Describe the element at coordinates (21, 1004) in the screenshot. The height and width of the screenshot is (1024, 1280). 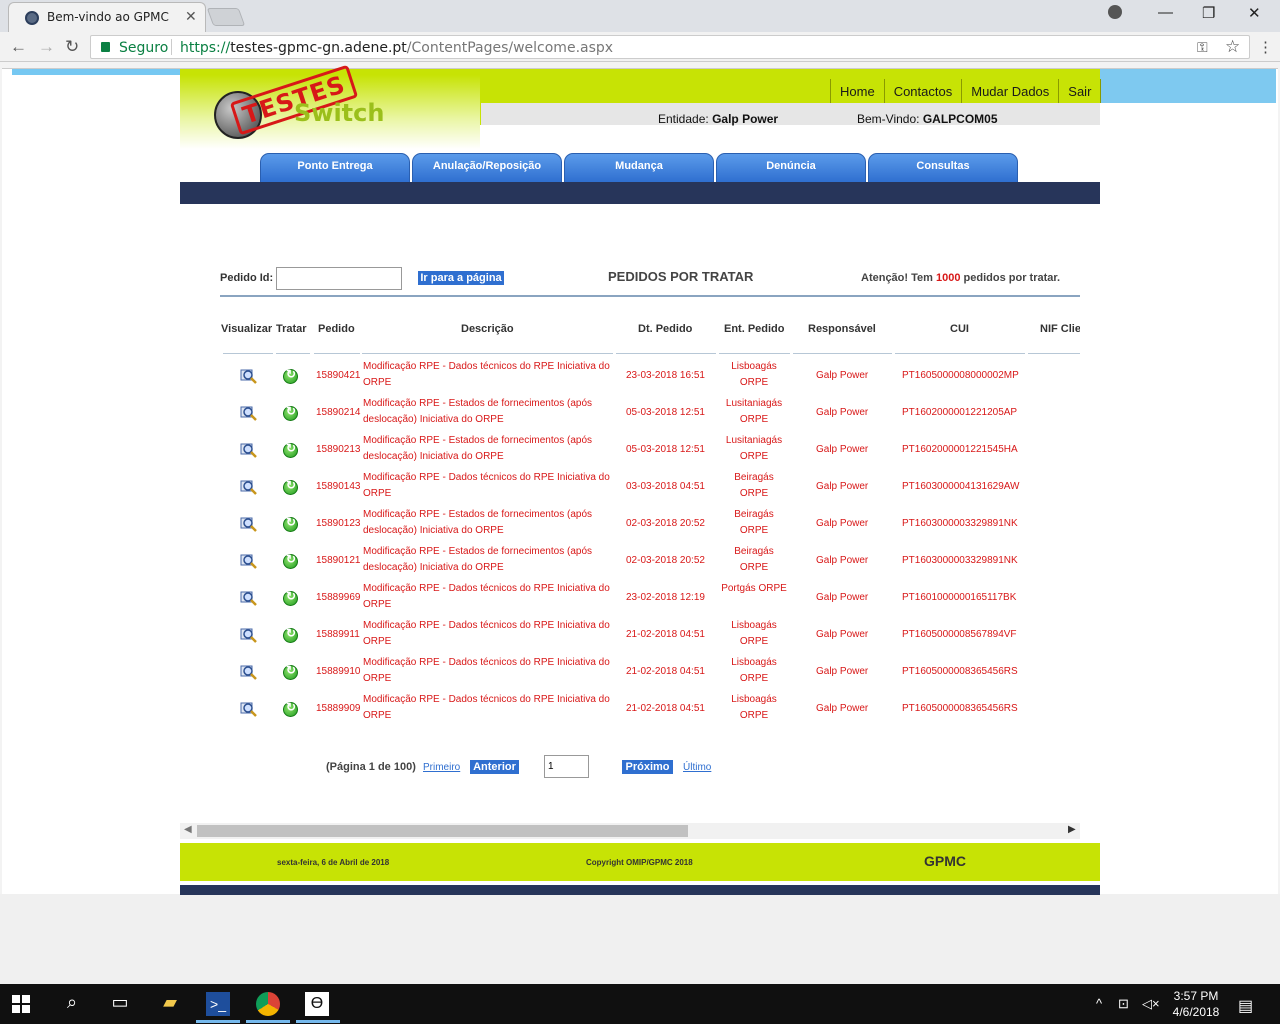
I see `windows-start-icon` at that location.